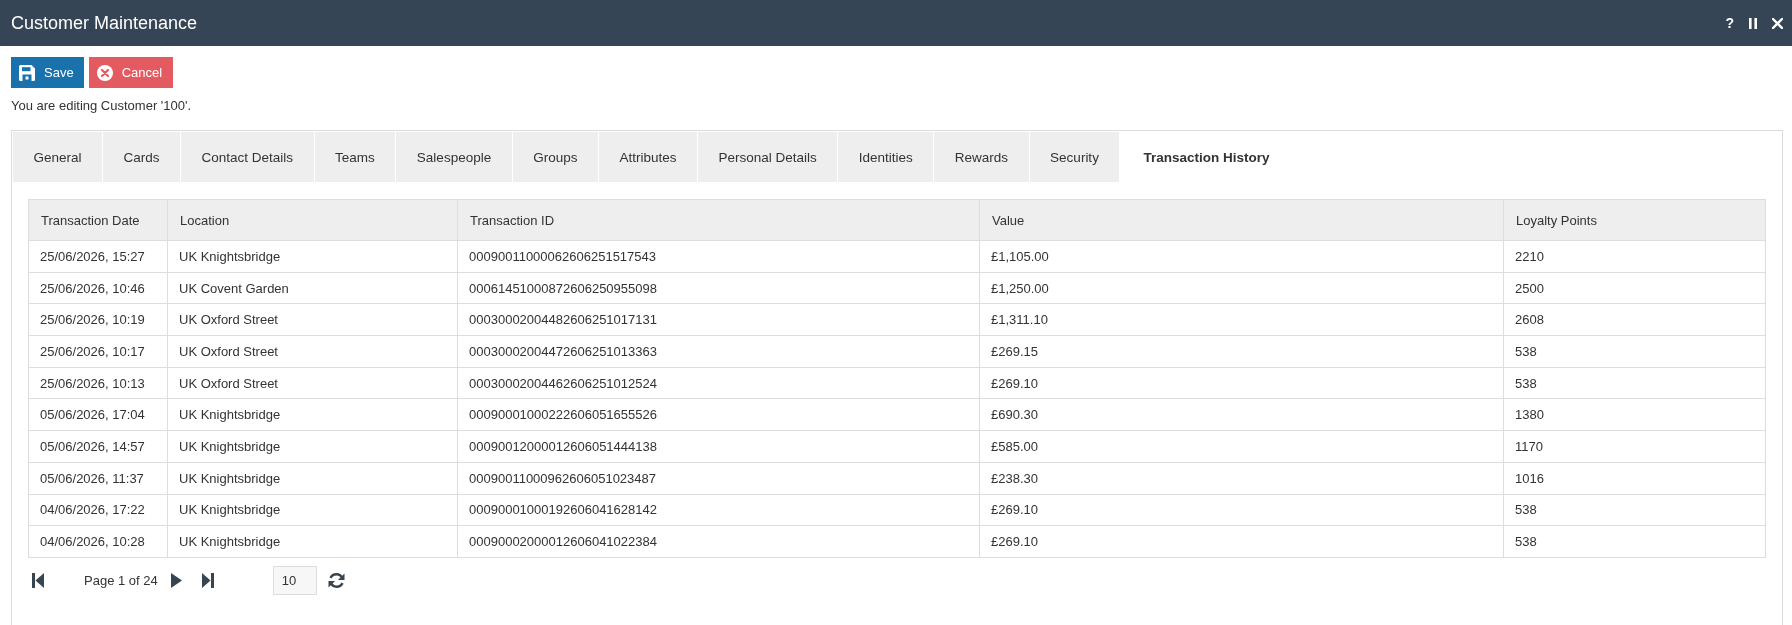 The width and height of the screenshot is (1792, 625). What do you see at coordinates (768, 157) in the screenshot?
I see `tab: Personal Details` at bounding box center [768, 157].